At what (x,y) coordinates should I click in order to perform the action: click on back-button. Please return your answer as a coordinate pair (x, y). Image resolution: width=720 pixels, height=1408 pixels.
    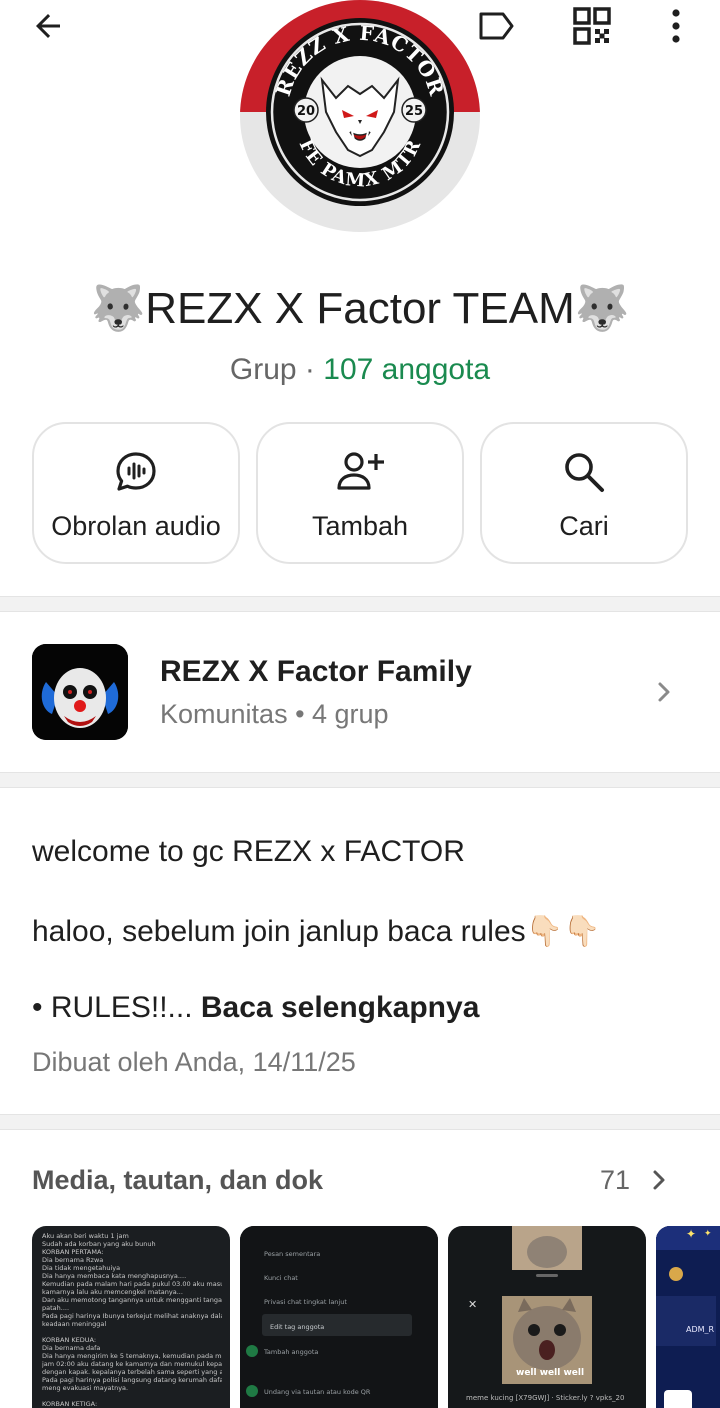
    Looking at the image, I should click on (48, 26).